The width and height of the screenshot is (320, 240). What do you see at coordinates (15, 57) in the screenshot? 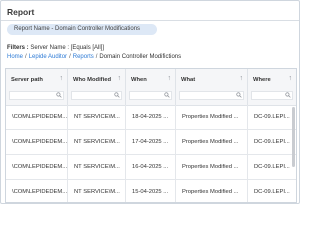
I see `breadcrumb-home: Home` at bounding box center [15, 57].